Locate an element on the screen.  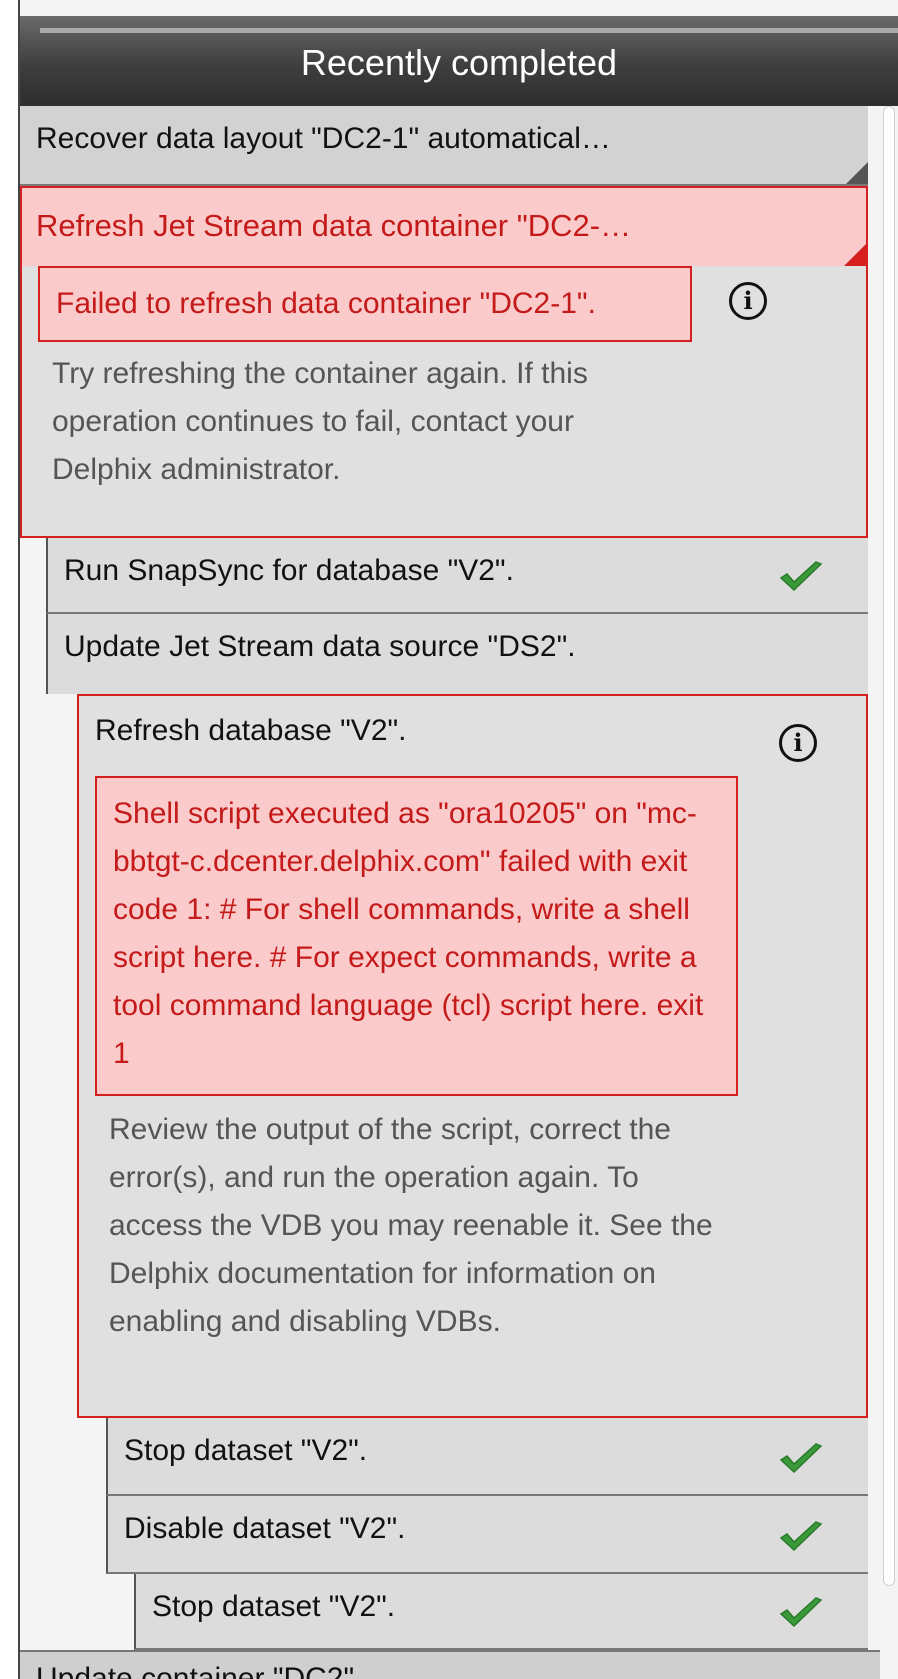
step-label: Run SnapSync for database "V2". is located at coordinates (289, 570).